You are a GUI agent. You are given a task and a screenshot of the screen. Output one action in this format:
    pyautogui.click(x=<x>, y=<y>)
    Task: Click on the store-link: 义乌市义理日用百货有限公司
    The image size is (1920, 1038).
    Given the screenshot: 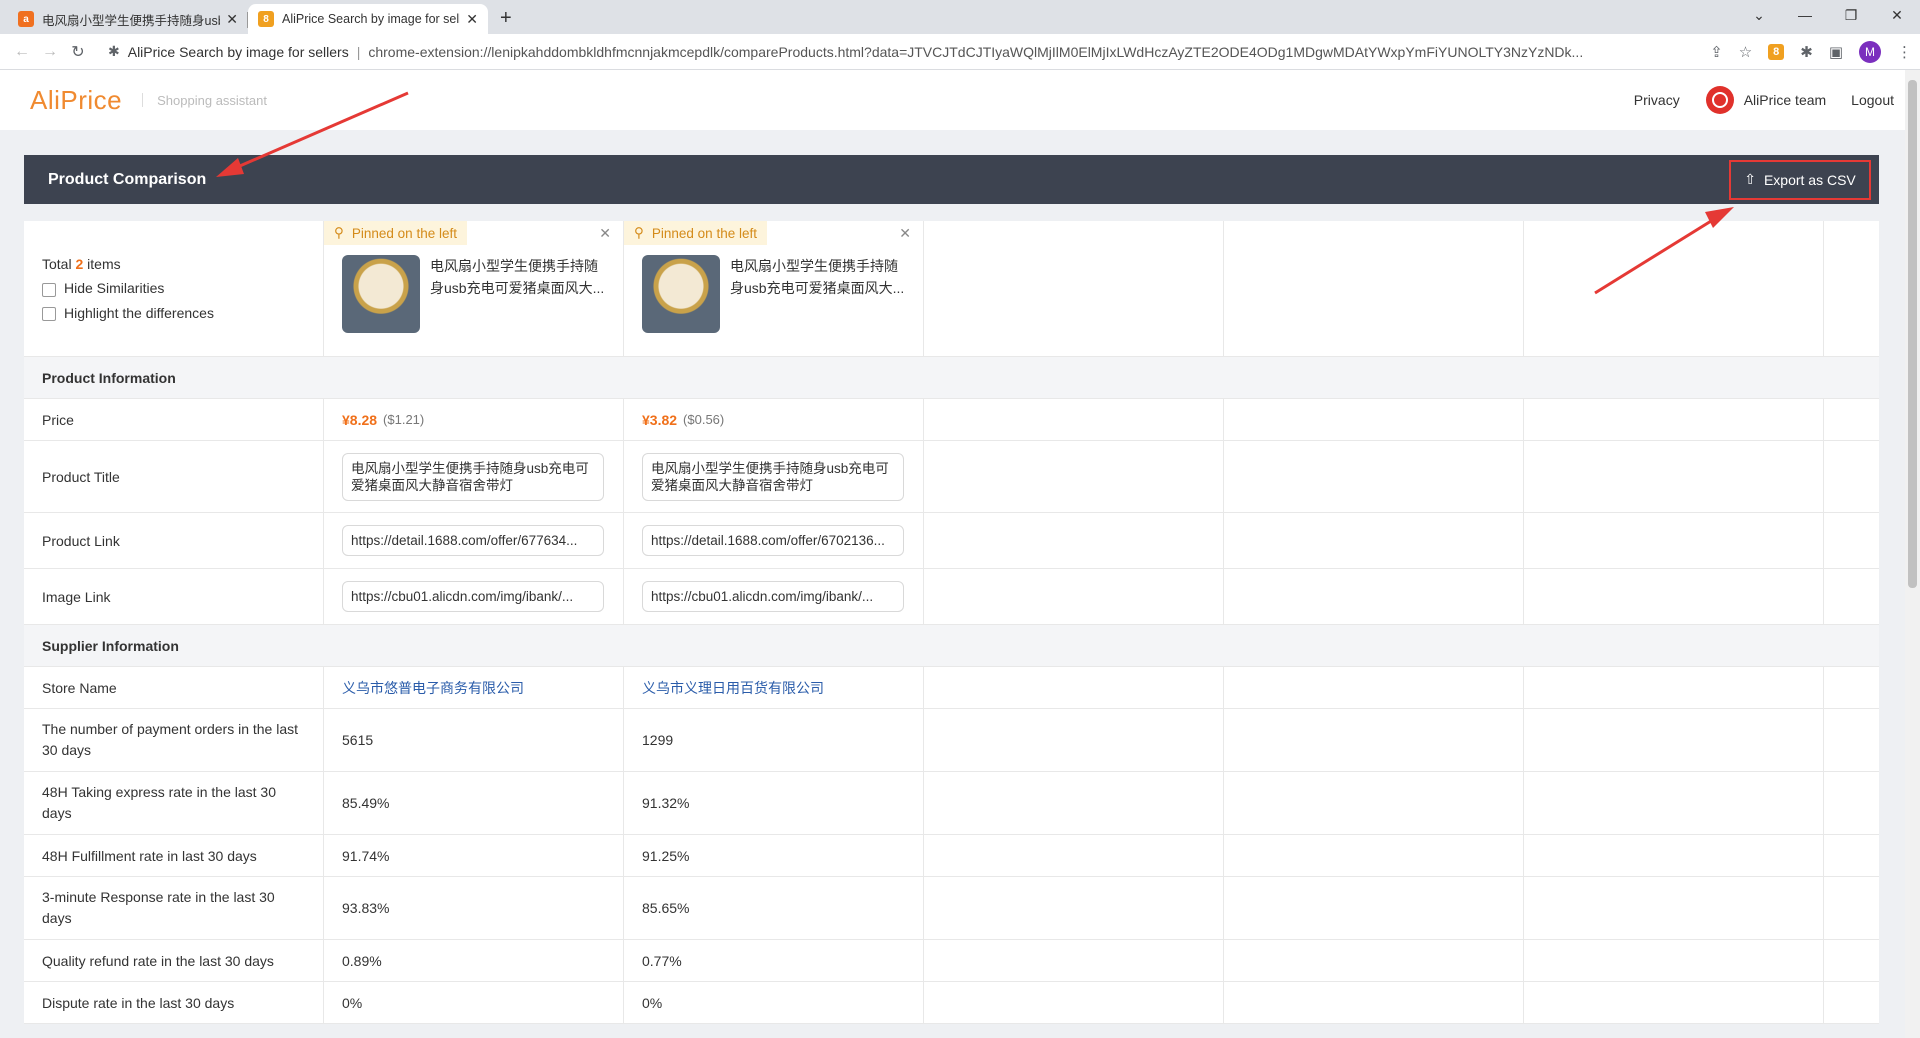 What is the action you would take?
    pyautogui.click(x=733, y=688)
    